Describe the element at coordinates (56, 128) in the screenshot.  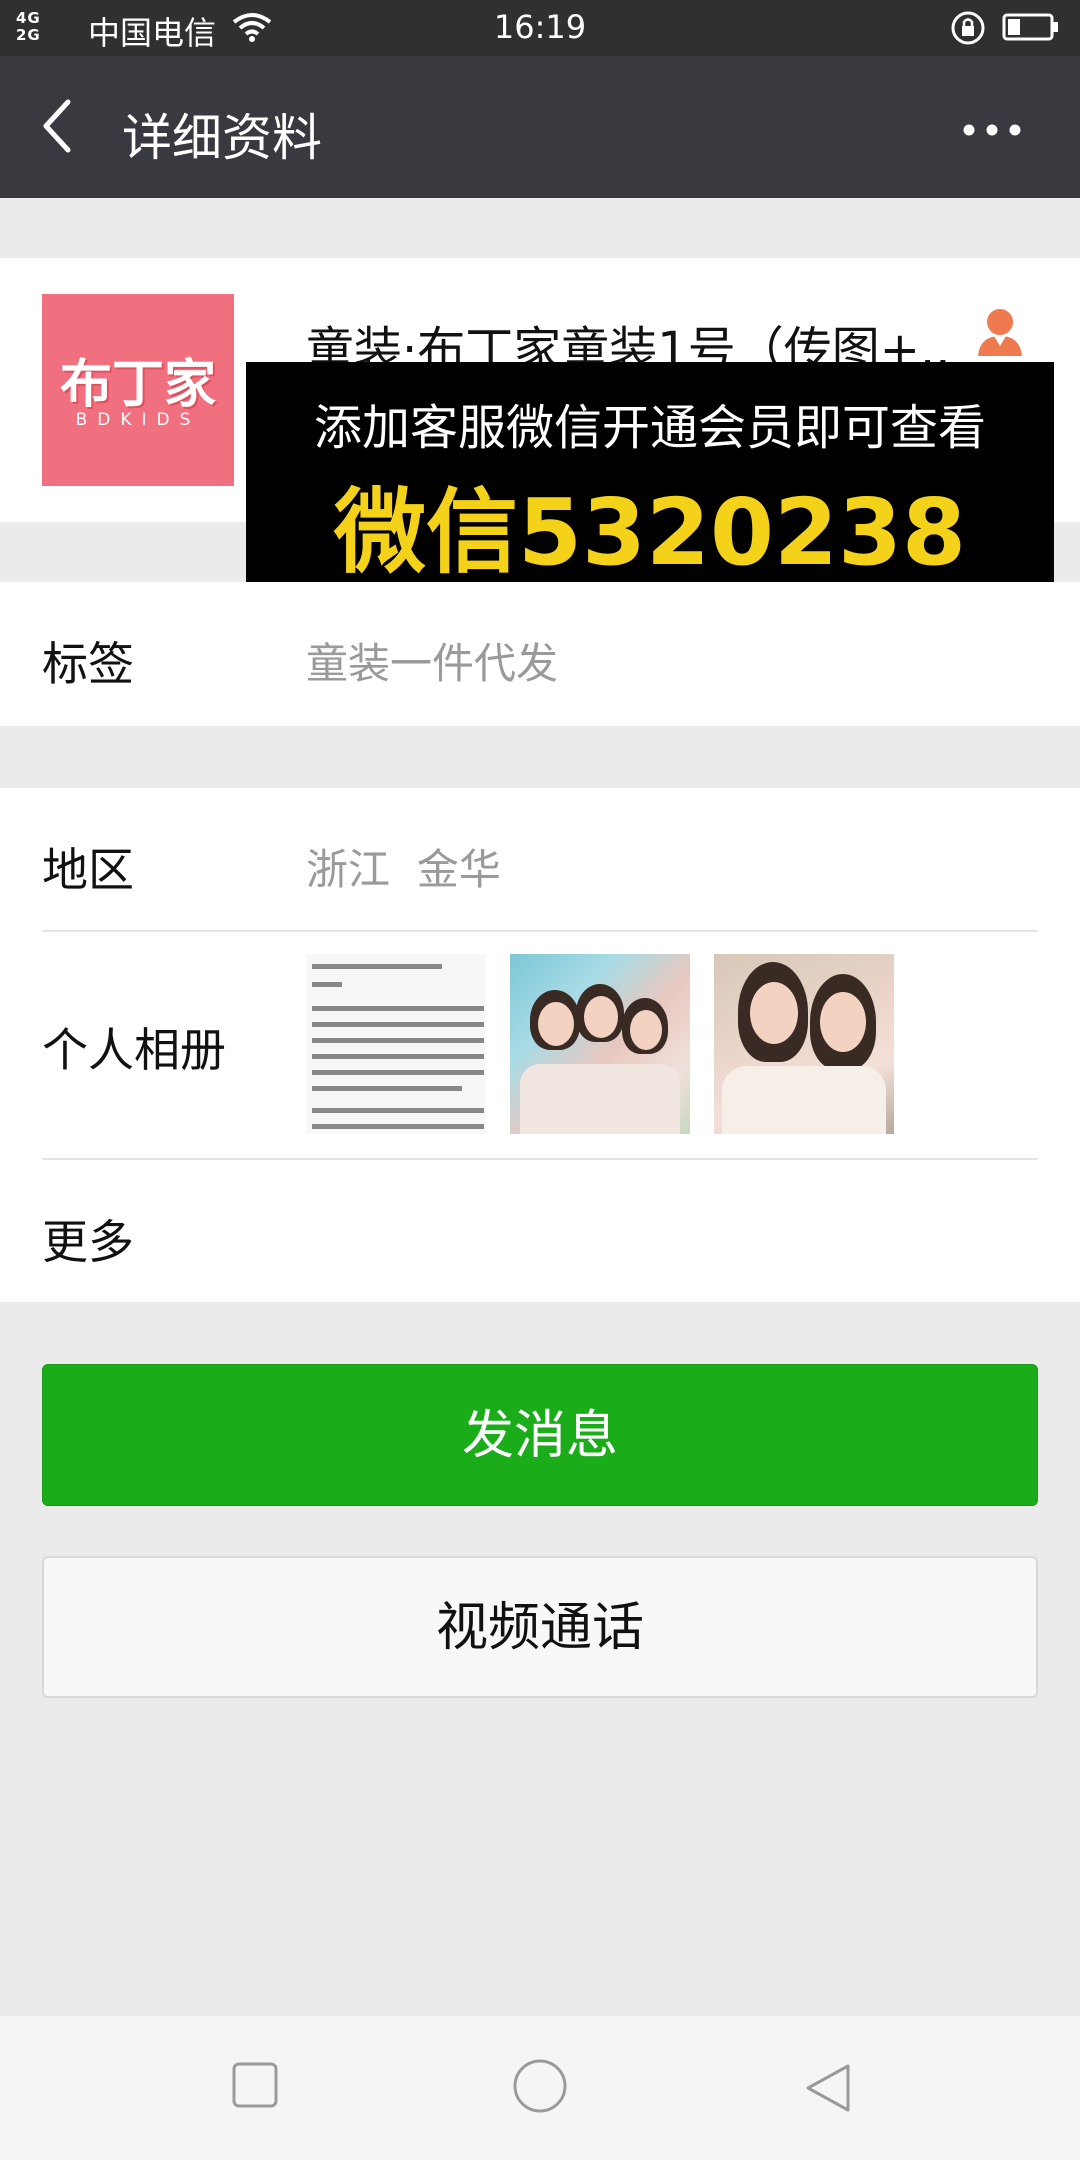
I see `back-arrow-icon` at that location.